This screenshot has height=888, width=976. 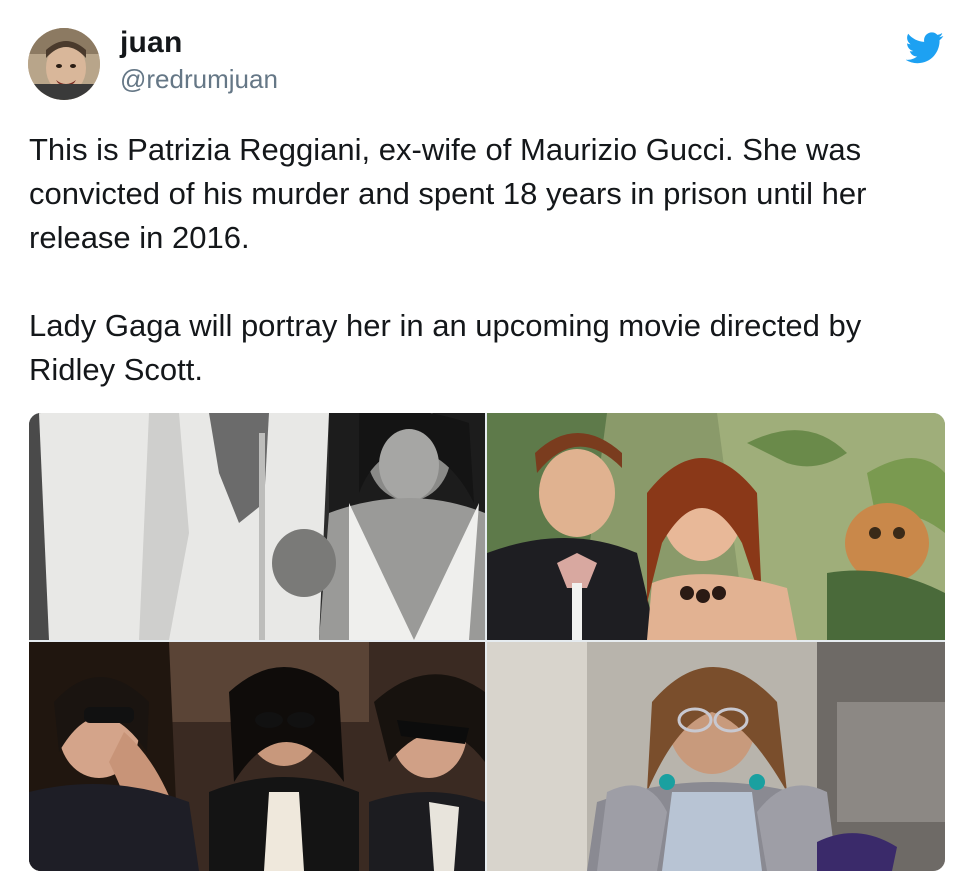 What do you see at coordinates (64, 64) in the screenshot?
I see `avatar` at bounding box center [64, 64].